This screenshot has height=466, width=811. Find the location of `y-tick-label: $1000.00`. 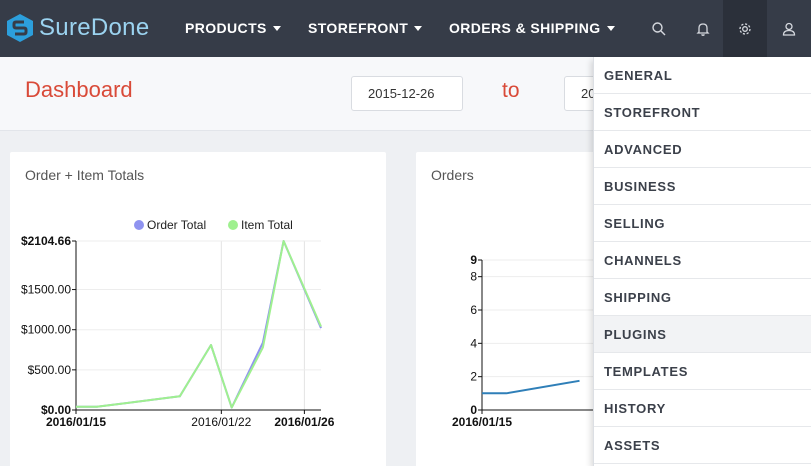

y-tick-label: $1000.00 is located at coordinates (46, 330).